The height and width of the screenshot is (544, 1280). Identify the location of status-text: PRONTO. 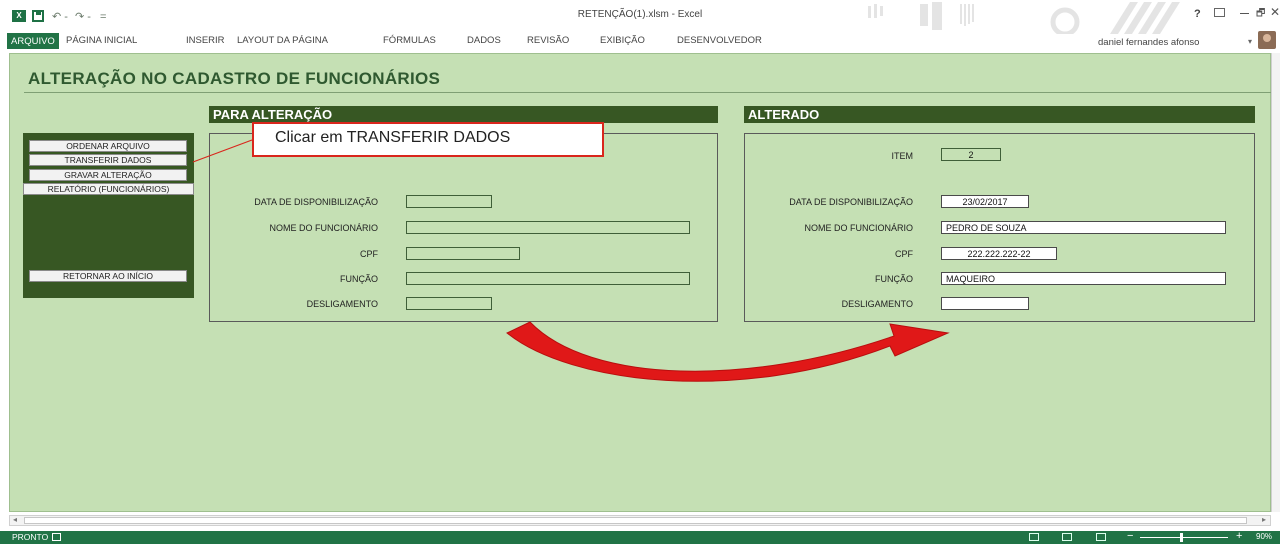
(30, 537).